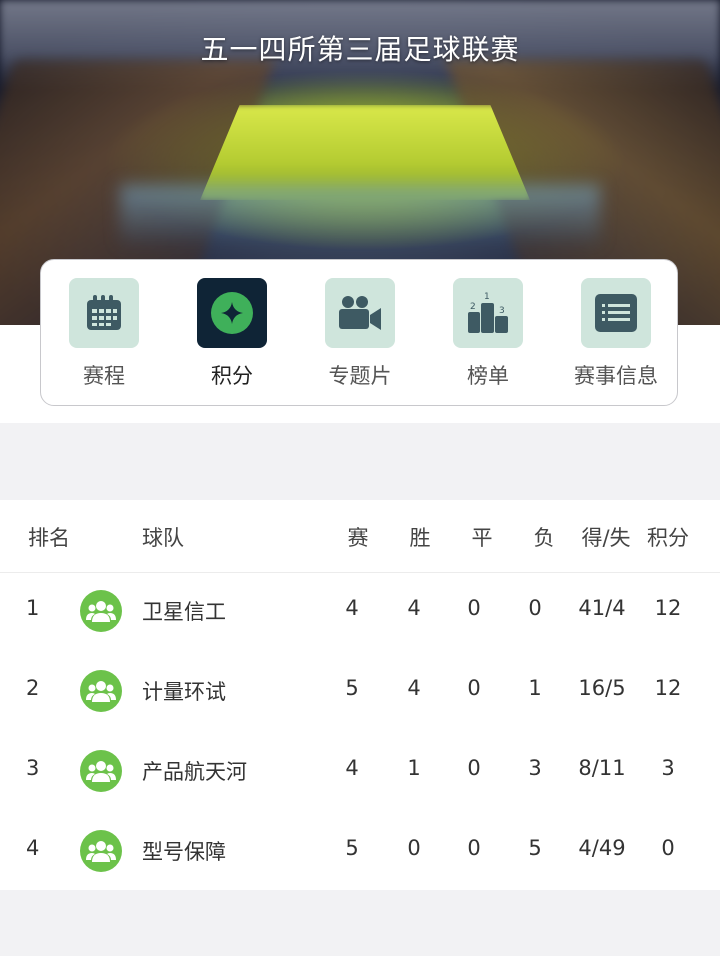 The height and width of the screenshot is (956, 720). Describe the element at coordinates (184, 612) in the screenshot. I see `row-team: 卫星信工` at that location.